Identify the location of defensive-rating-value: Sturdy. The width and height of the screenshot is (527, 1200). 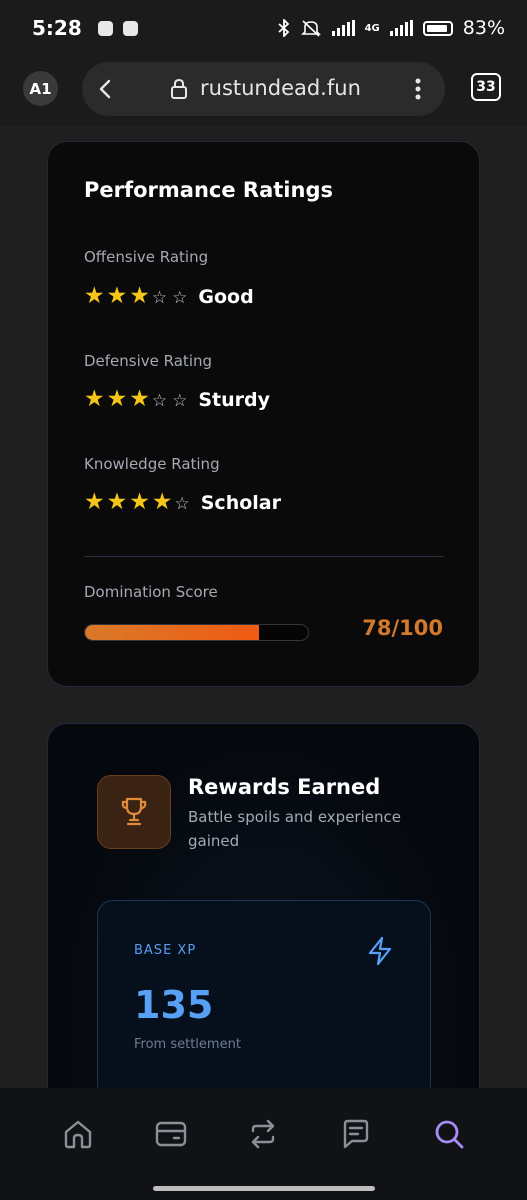
(234, 399).